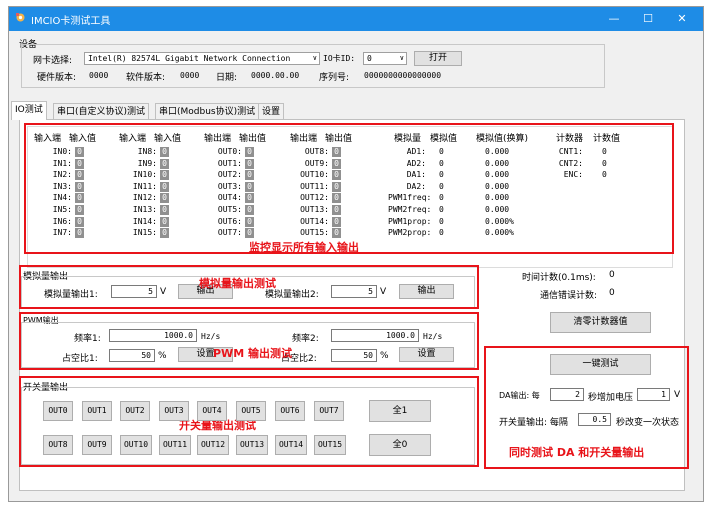  I want to click on maximize-icon: ☐, so click(648, 19).